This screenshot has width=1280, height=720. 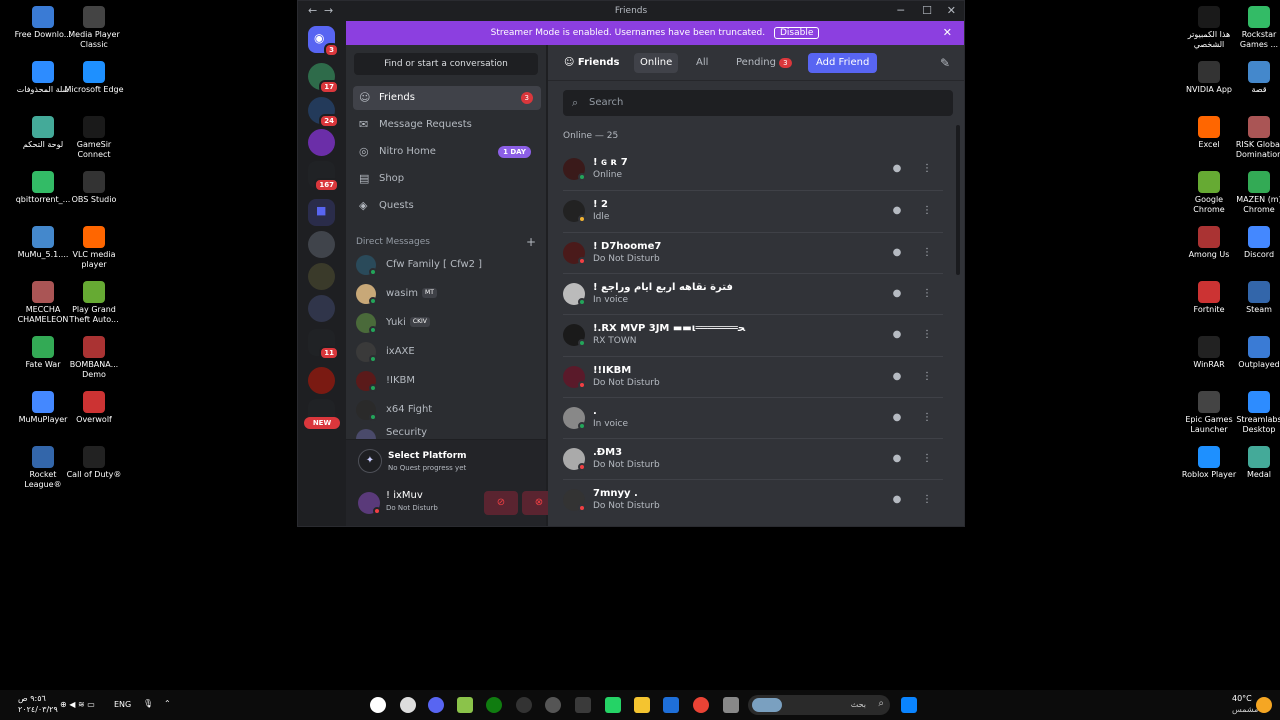 What do you see at coordinates (843, 63) in the screenshot?
I see `add-friend-button: Add Friend` at bounding box center [843, 63].